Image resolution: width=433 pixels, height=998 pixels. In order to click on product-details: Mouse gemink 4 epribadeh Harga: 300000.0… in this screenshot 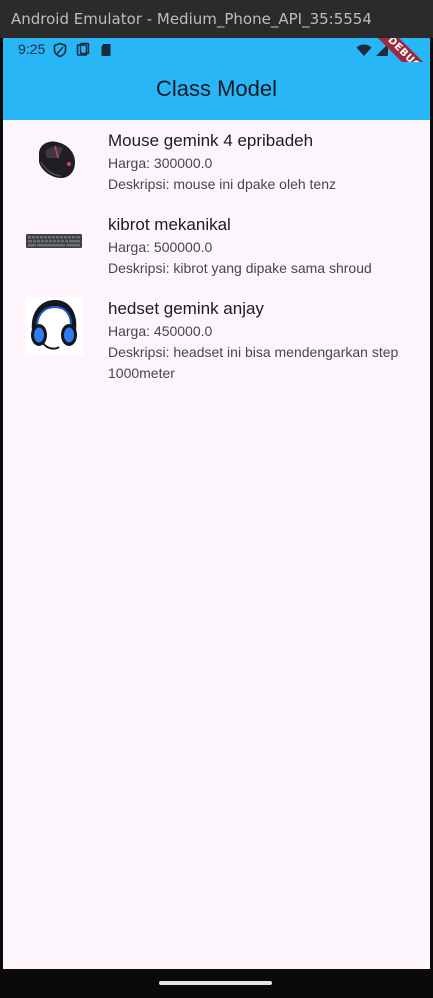, I will do `click(264, 162)`.